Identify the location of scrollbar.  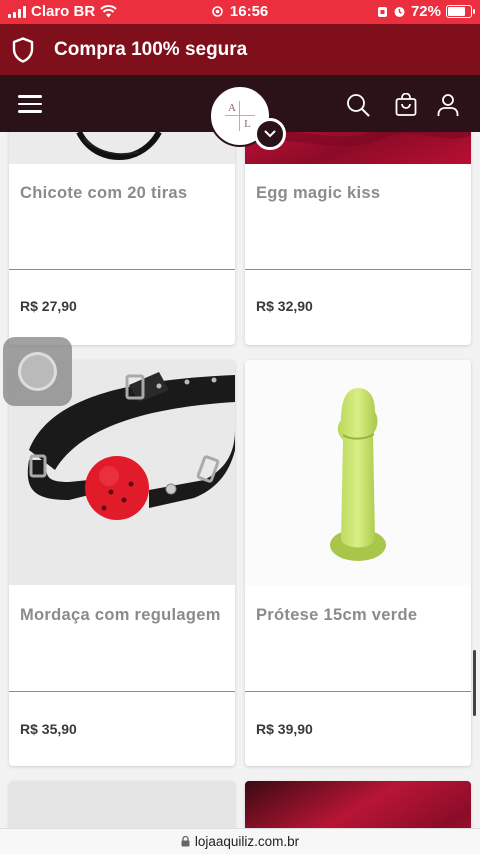
(474, 683).